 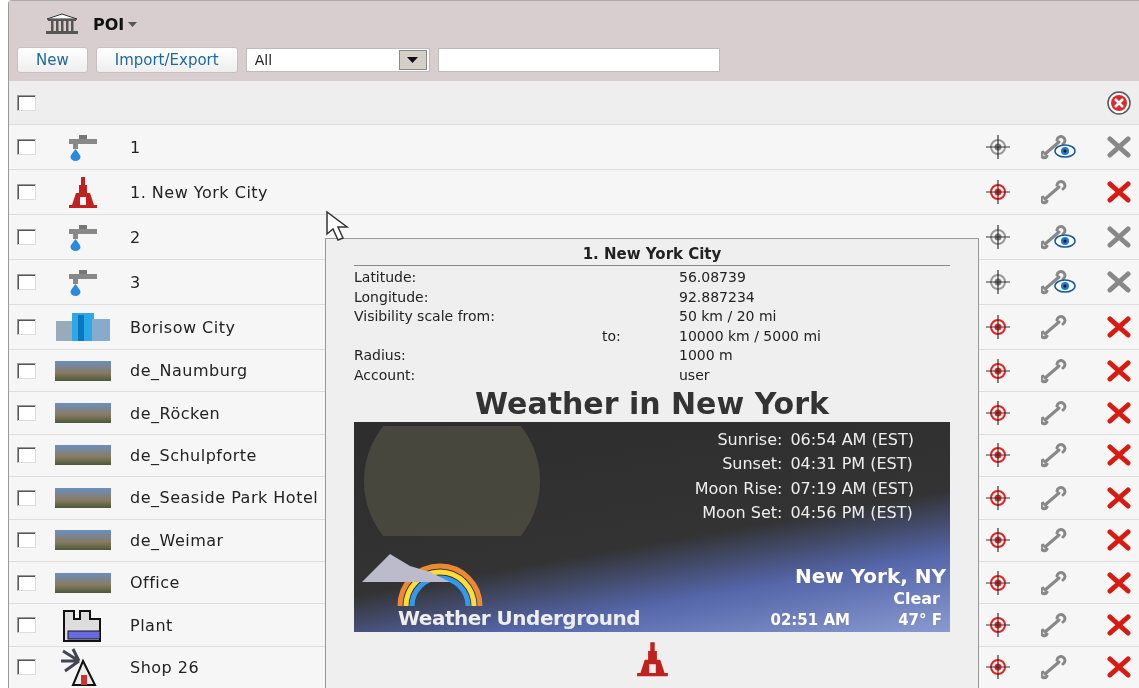 What do you see at coordinates (750, 336) in the screenshot?
I see `detail-value: 10000 km / 5000 mi` at bounding box center [750, 336].